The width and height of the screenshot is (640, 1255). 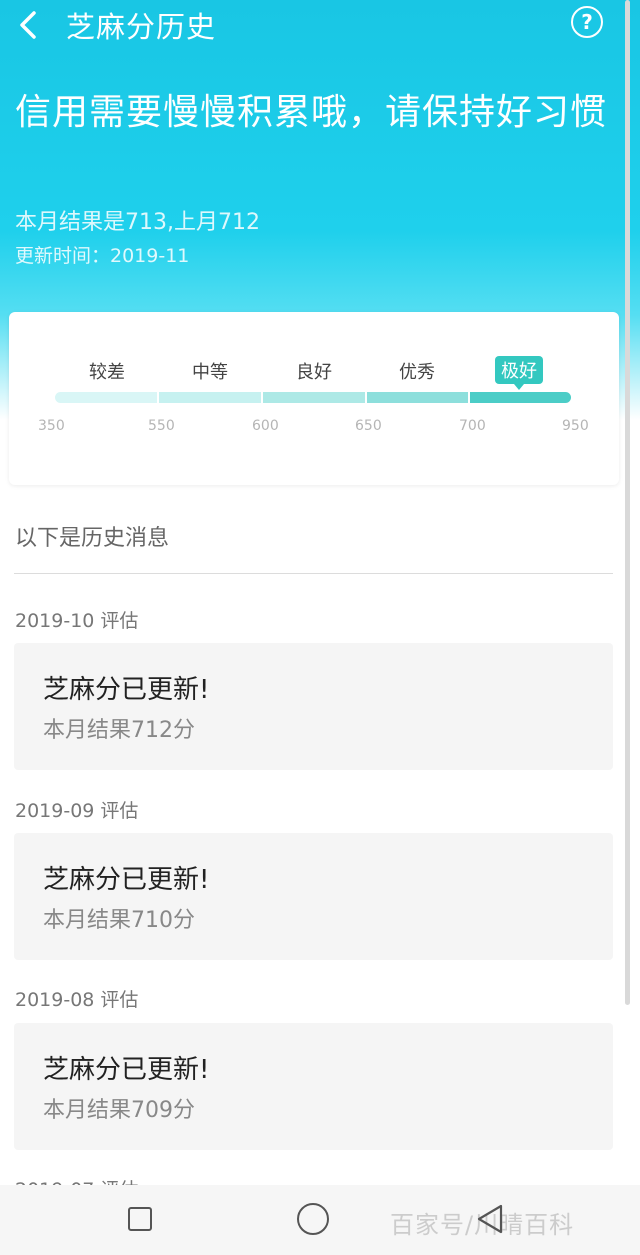 What do you see at coordinates (314, 372) in the screenshot?
I see `level-label-good: 良好` at bounding box center [314, 372].